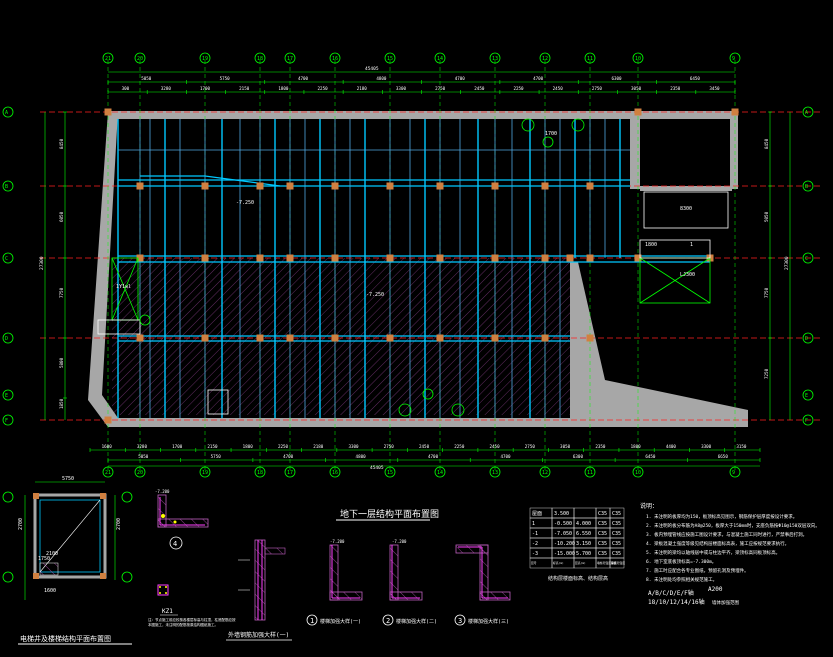 This screenshot has height=657, width=833. What do you see at coordinates (459, 446) in the screenshot?
I see `bottom-dim-row1-text-10: 2250` at bounding box center [459, 446].